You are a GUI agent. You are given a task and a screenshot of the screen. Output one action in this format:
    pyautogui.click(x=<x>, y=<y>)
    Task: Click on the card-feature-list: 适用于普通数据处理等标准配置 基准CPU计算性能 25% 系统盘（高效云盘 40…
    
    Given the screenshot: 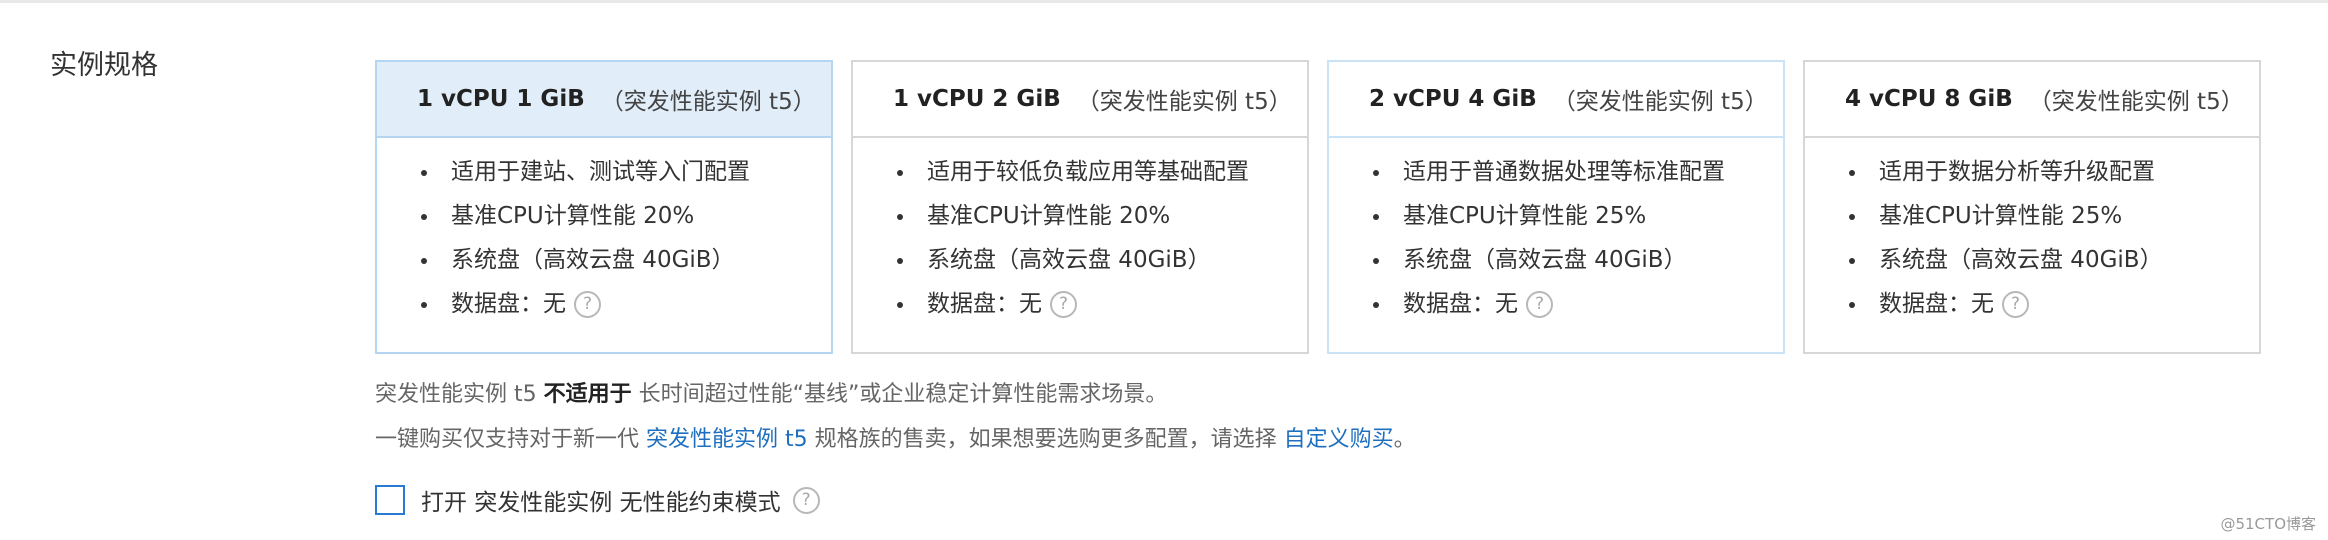 What is the action you would take?
    pyautogui.click(x=1556, y=232)
    